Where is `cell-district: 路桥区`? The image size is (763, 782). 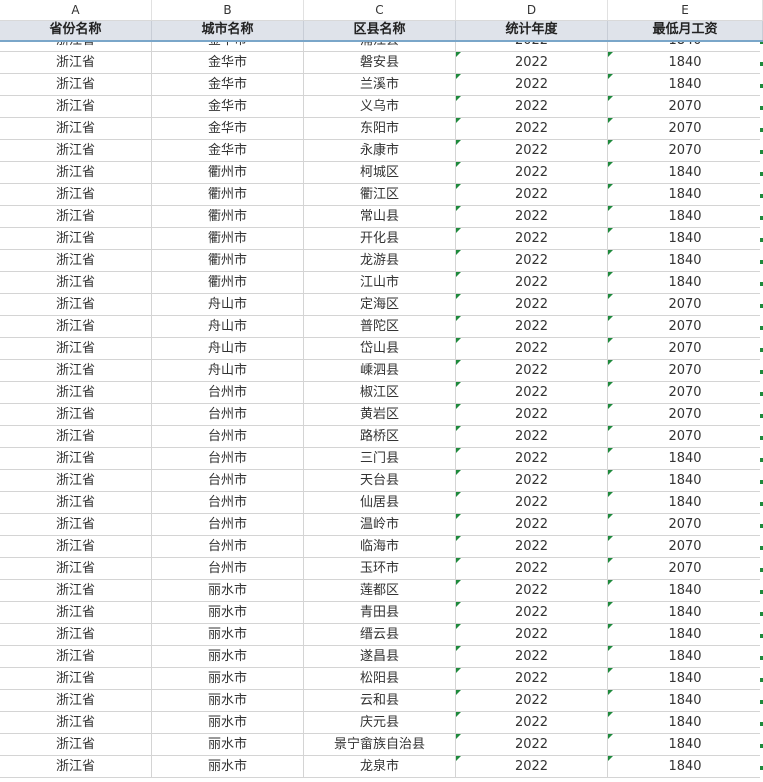 cell-district: 路桥区 is located at coordinates (380, 436).